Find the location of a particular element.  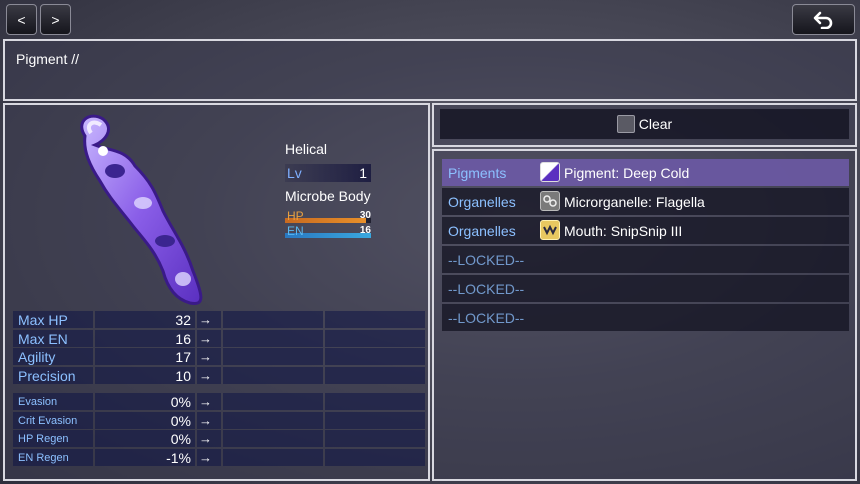

pigment-icon is located at coordinates (550, 172).